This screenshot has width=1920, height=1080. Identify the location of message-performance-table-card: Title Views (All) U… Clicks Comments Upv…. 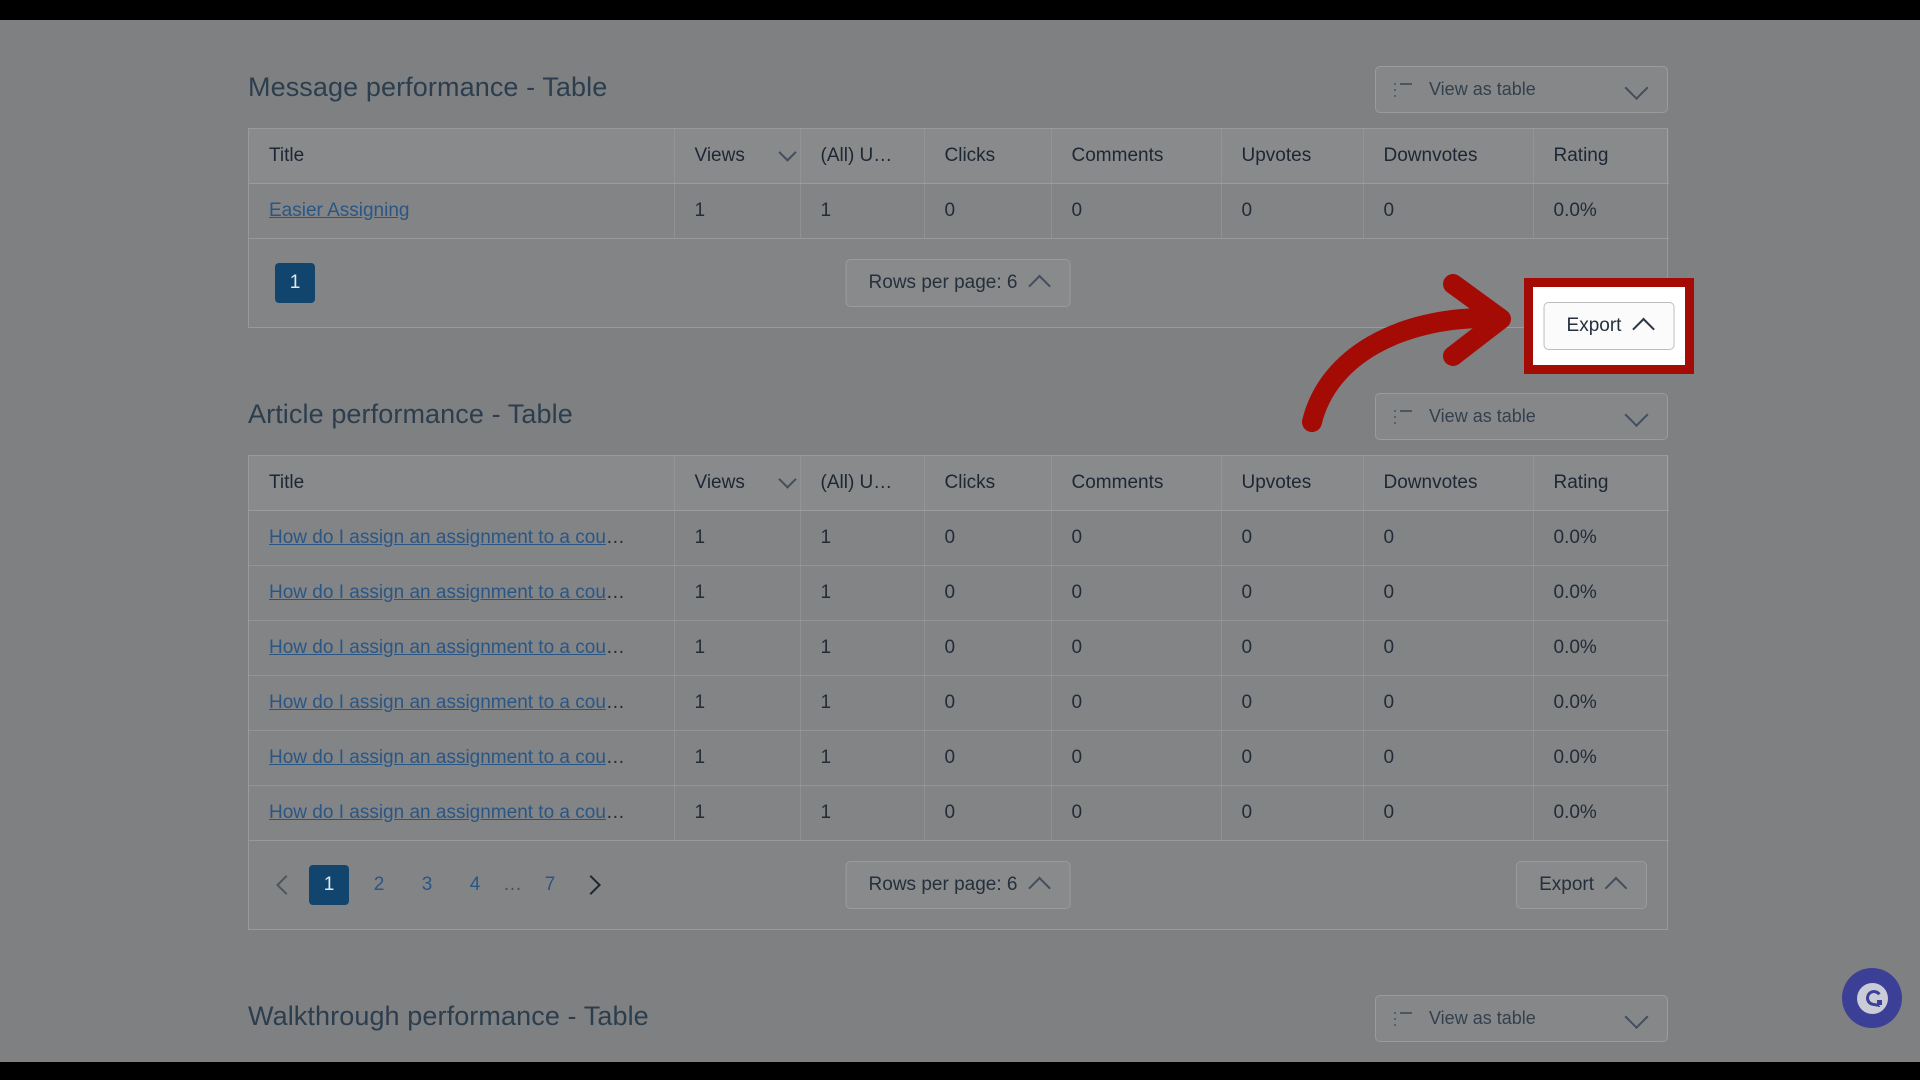
(958, 228).